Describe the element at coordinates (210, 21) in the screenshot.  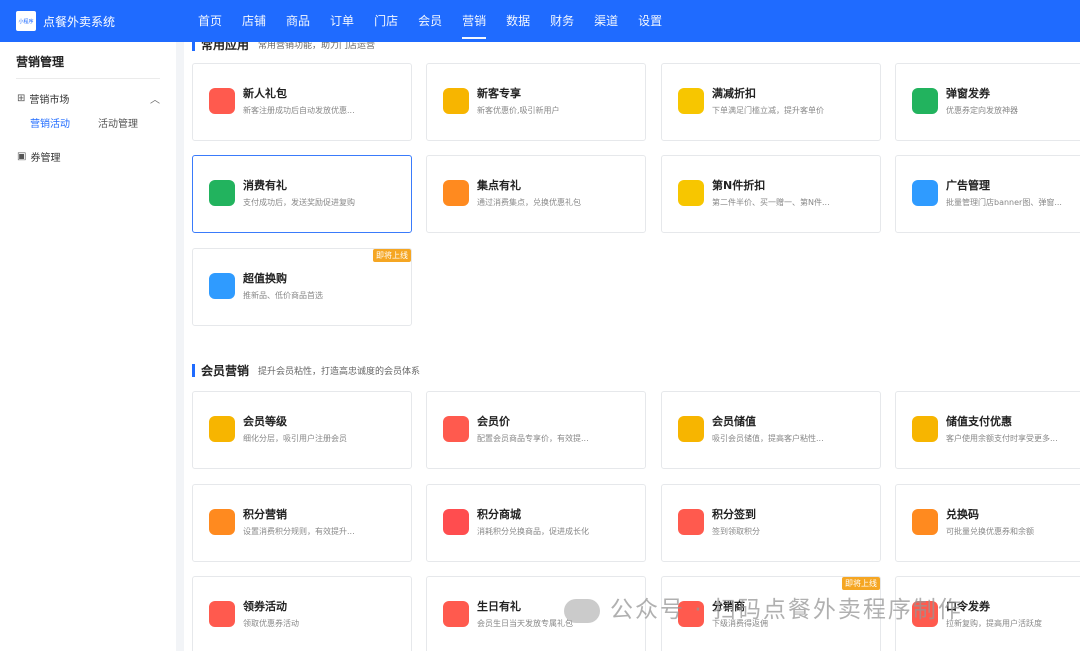
I see `nav-item: 首页` at that location.